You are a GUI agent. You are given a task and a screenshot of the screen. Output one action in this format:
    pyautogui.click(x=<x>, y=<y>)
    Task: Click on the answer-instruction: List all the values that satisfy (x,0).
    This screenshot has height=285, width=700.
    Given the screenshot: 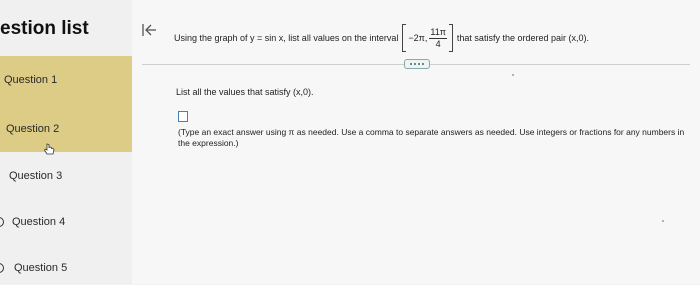 What is the action you would take?
    pyautogui.click(x=245, y=92)
    